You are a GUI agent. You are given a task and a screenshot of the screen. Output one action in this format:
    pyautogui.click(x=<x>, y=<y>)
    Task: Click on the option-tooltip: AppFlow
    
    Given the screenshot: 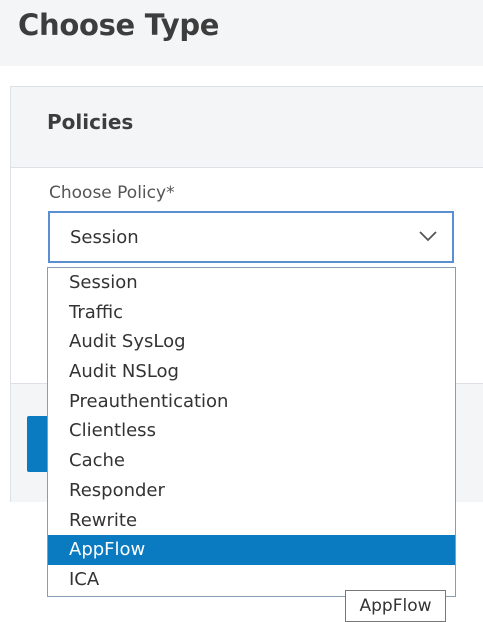 What is the action you would take?
    pyautogui.click(x=395, y=606)
    